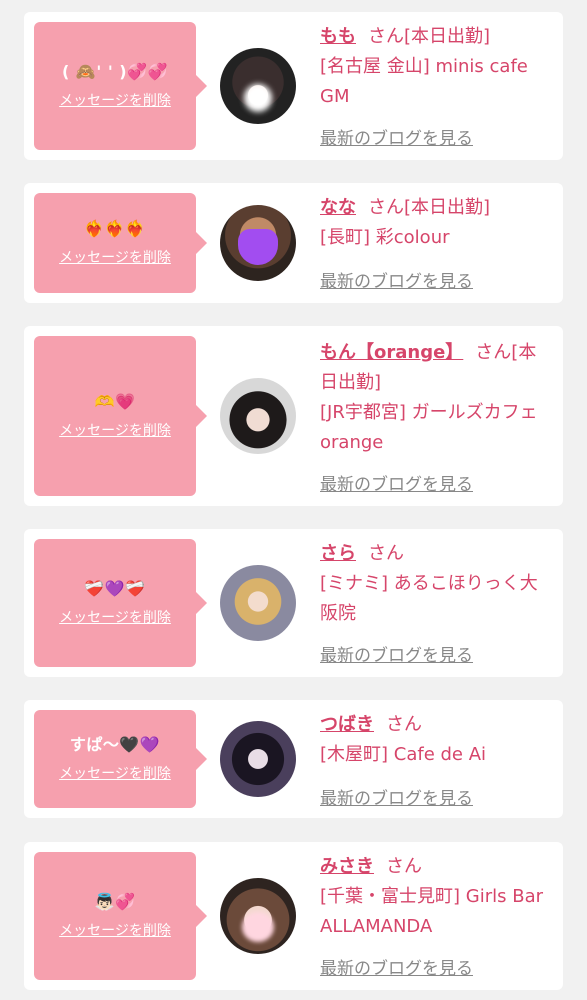 The height and width of the screenshot is (1000, 587). What do you see at coordinates (115, 71) in the screenshot?
I see `message-text: ( 🙈' ' )💞💞` at bounding box center [115, 71].